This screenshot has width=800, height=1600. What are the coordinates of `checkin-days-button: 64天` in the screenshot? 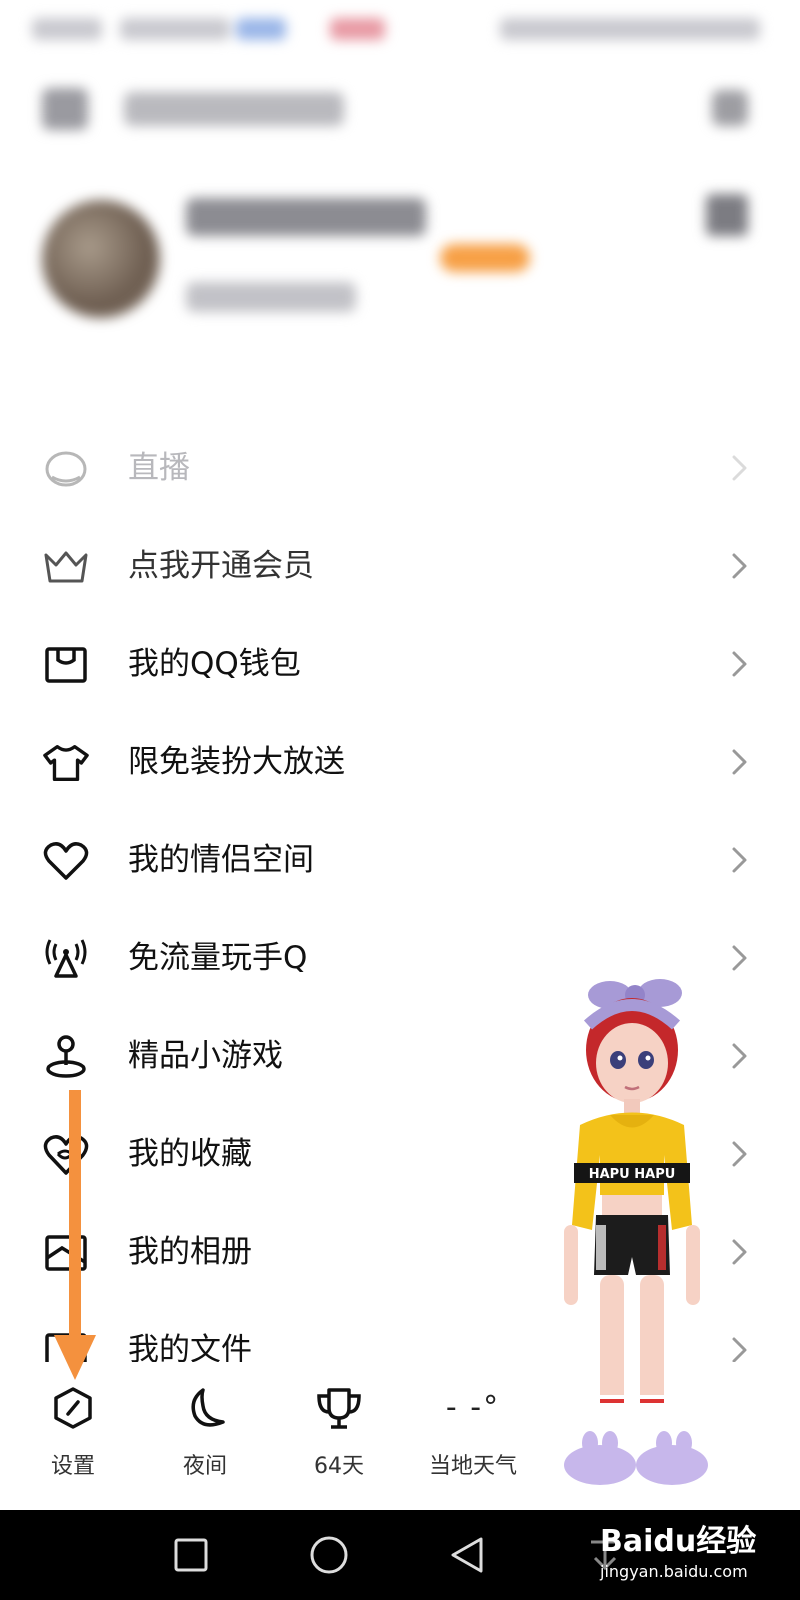 It's located at (339, 1436).